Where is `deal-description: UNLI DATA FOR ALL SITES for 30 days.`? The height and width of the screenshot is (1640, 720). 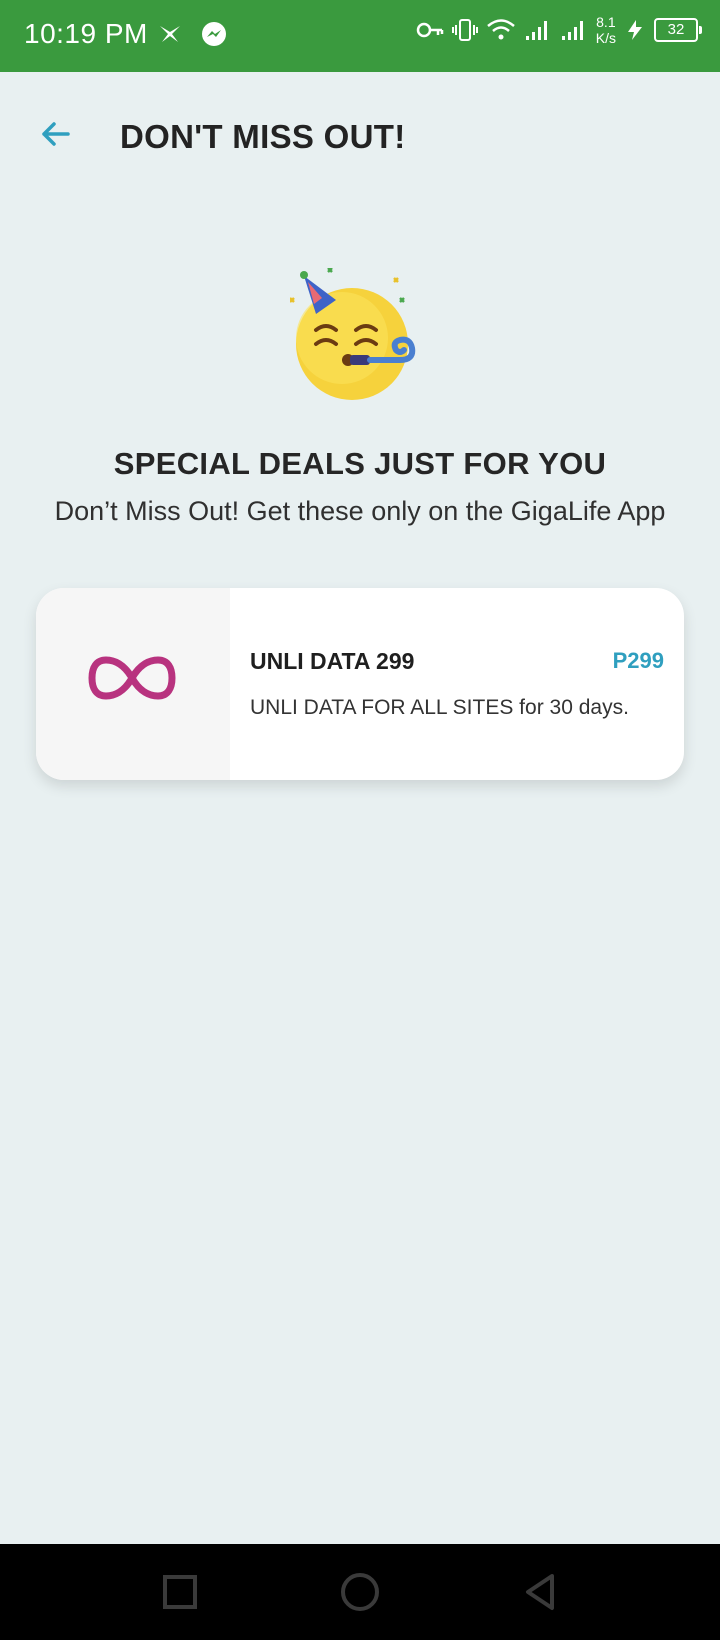 deal-description: UNLI DATA FOR ALL SITES for 30 days. is located at coordinates (439, 707).